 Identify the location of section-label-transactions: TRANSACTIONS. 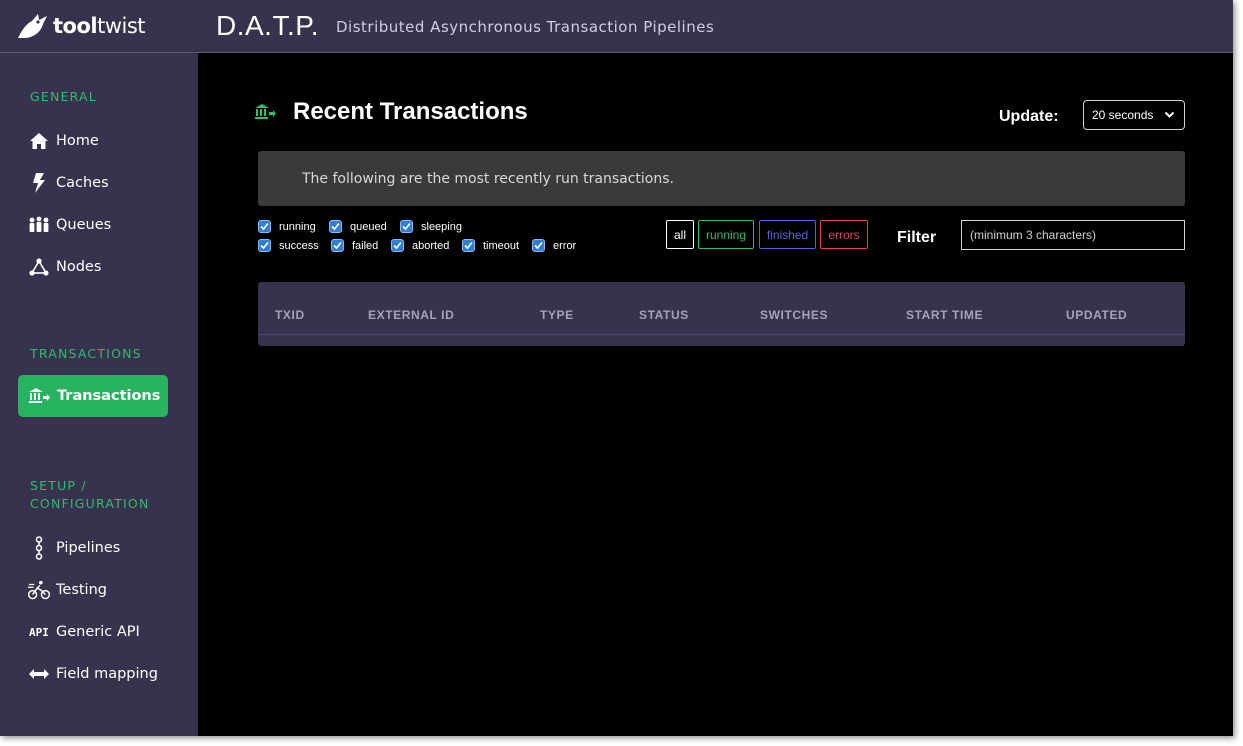
(86, 353).